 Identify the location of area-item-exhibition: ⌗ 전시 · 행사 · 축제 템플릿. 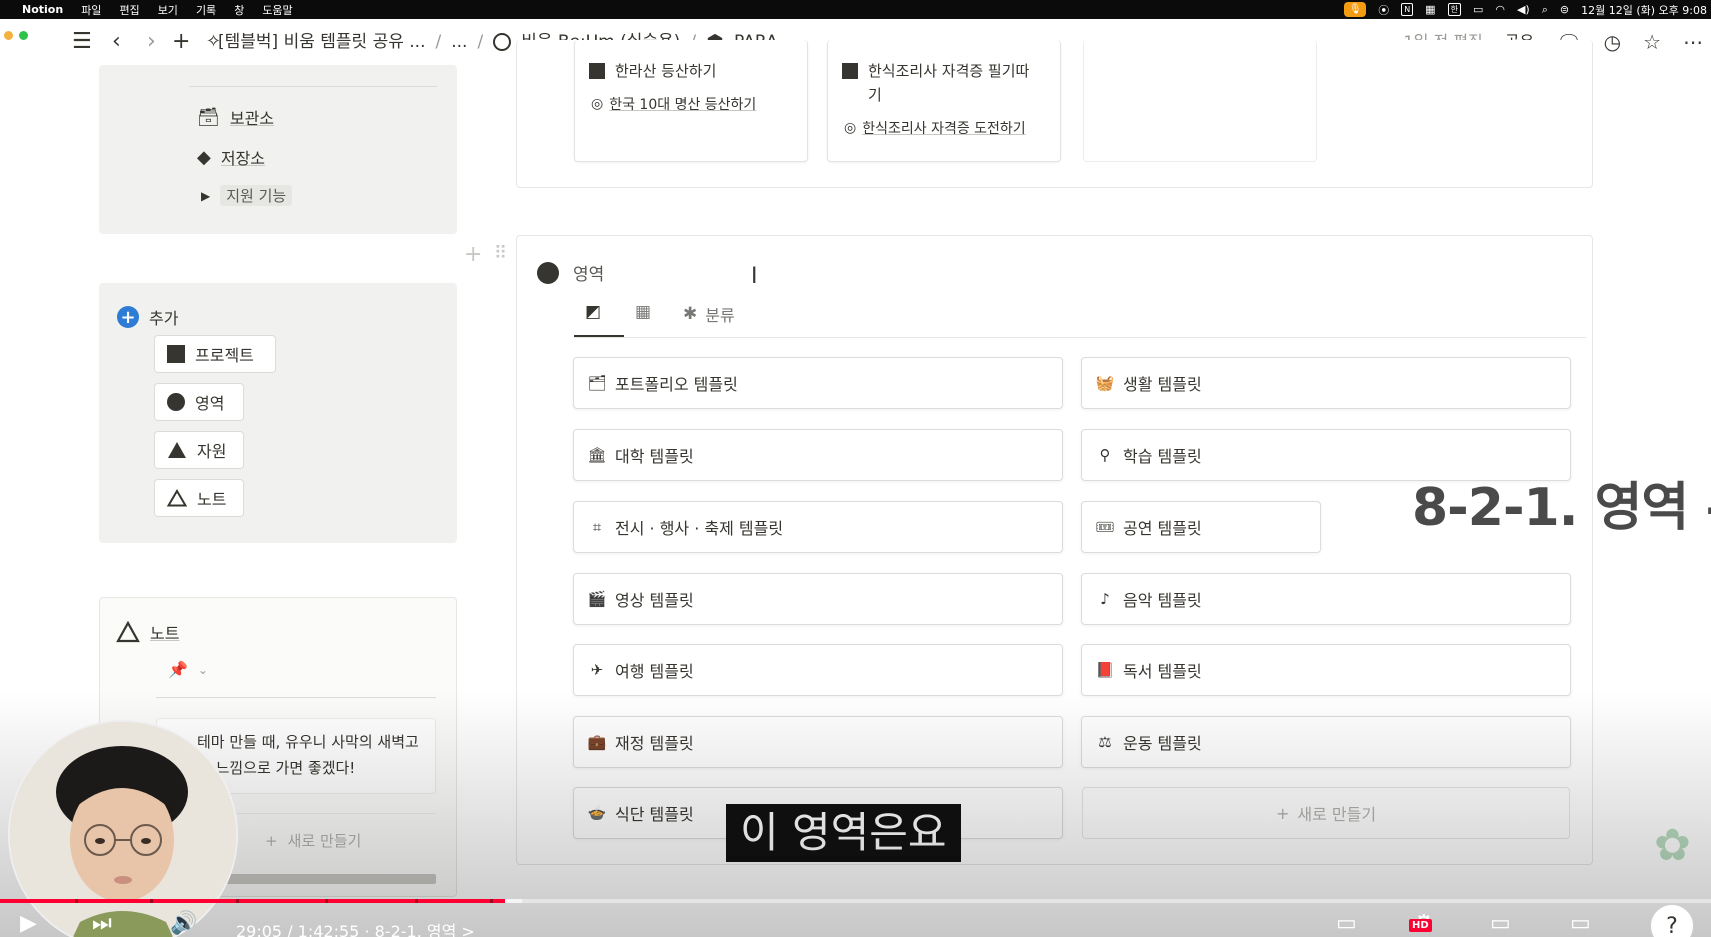
(818, 527).